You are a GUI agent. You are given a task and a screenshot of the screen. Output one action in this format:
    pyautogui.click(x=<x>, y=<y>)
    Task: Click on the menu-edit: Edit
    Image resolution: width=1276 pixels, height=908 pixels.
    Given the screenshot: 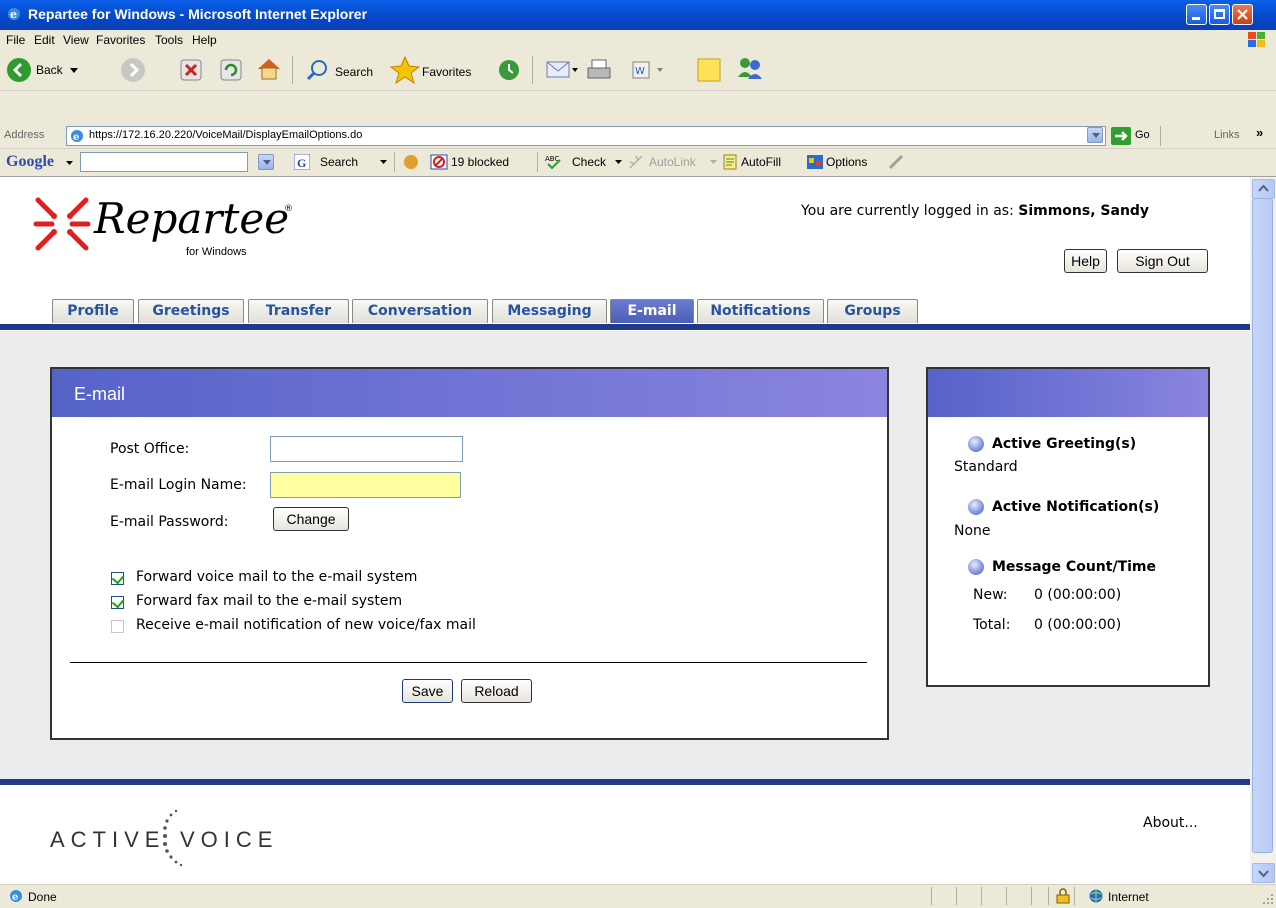 What is the action you would take?
    pyautogui.click(x=44, y=40)
    